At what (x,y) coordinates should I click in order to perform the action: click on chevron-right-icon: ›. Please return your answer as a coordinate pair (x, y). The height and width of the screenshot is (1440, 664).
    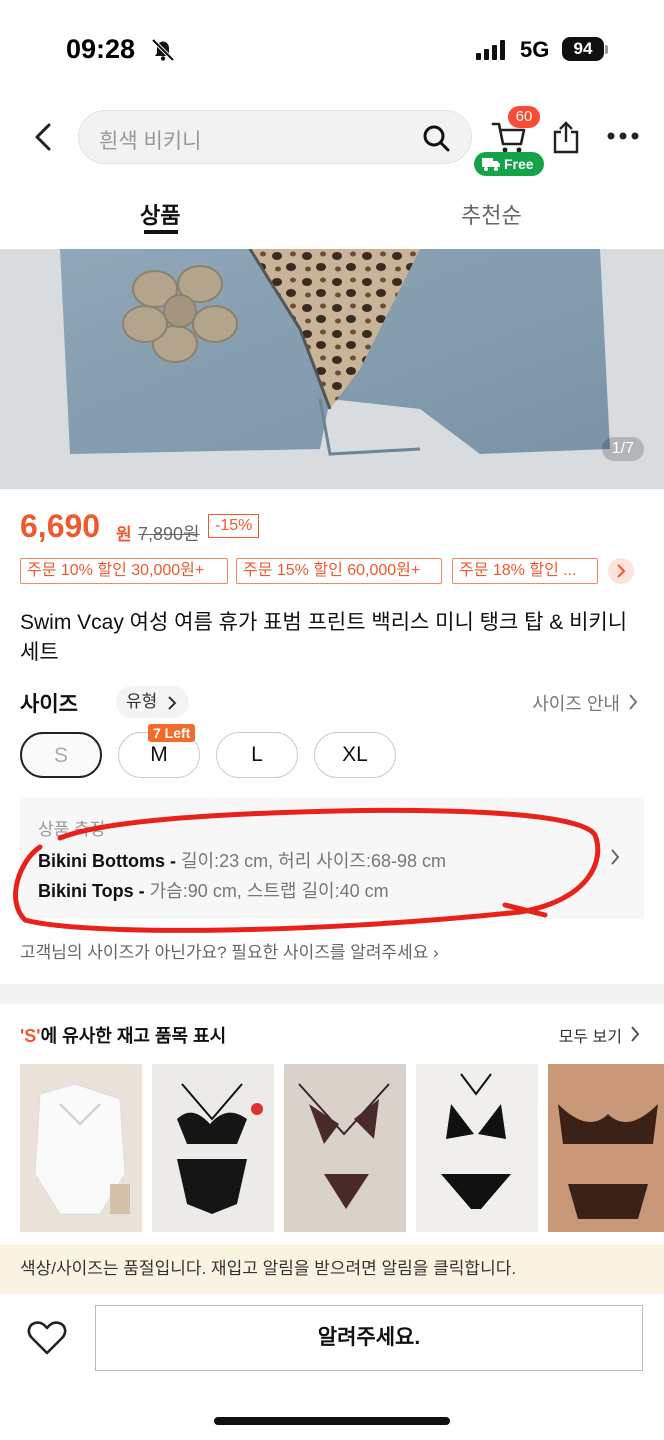
    Looking at the image, I should click on (436, 952).